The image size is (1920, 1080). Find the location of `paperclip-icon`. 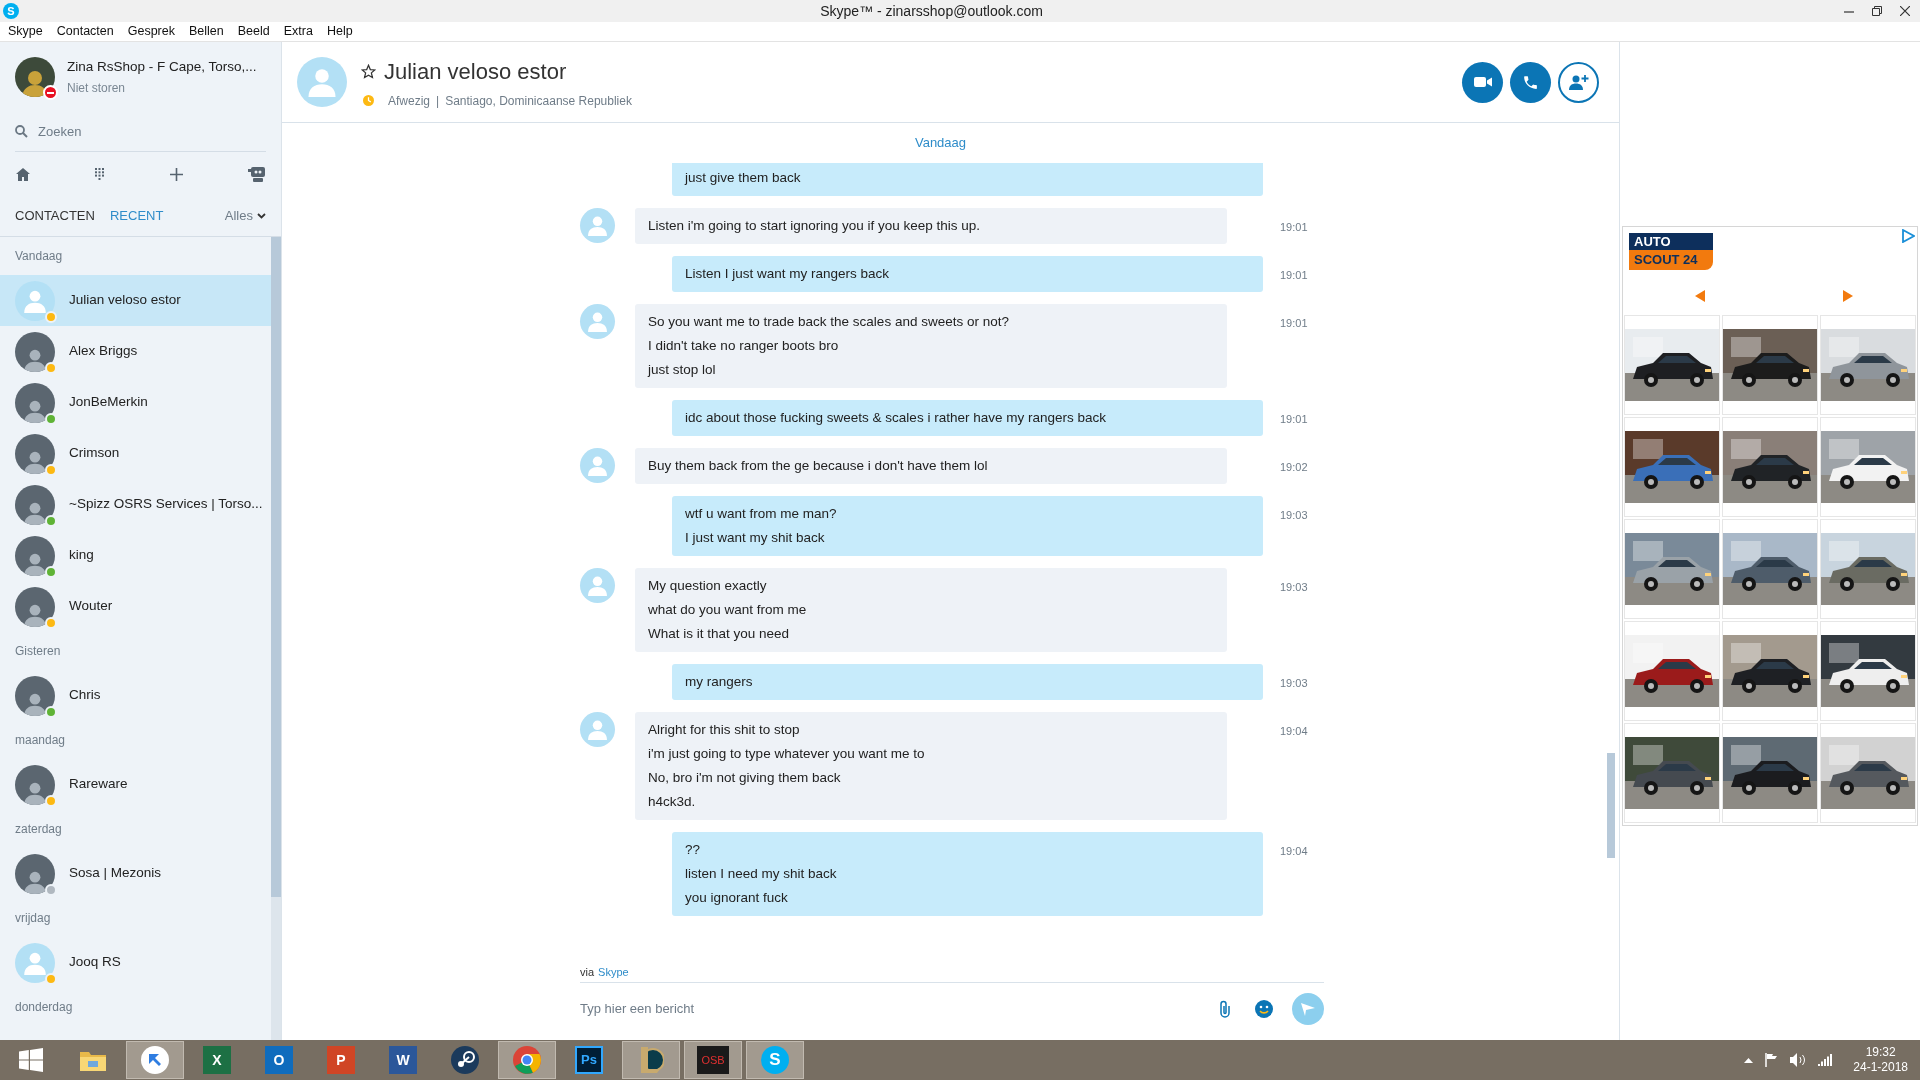

paperclip-icon is located at coordinates (1225, 1008).